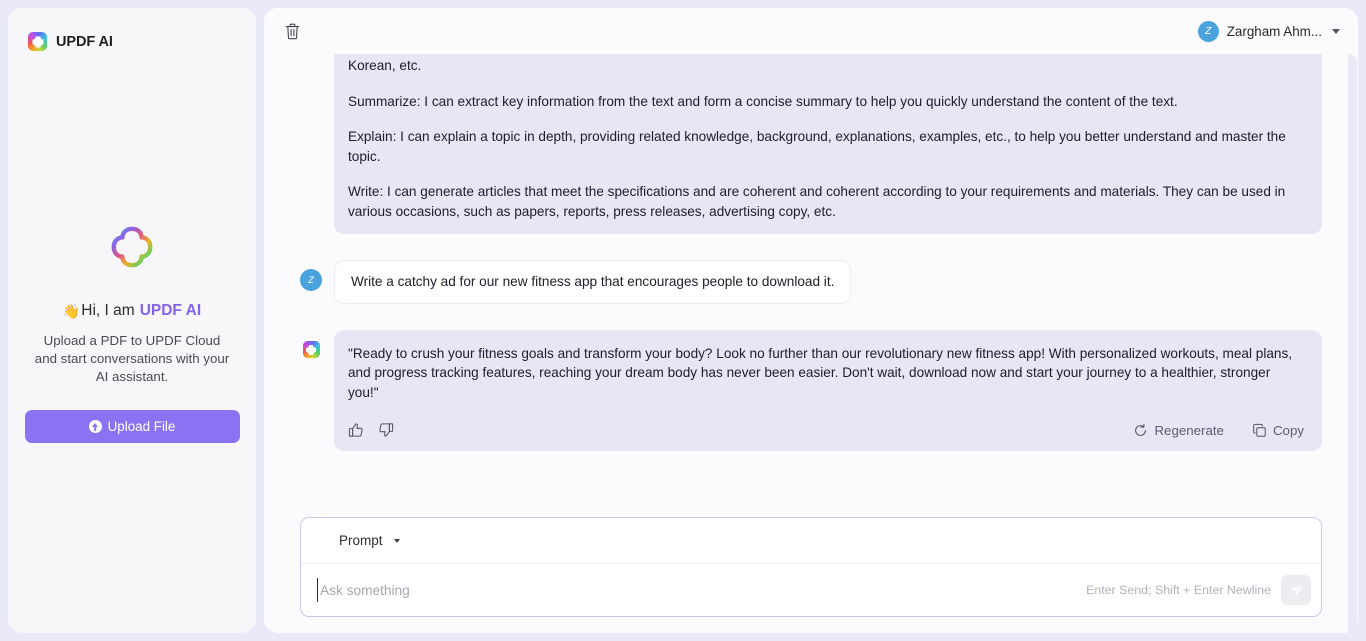  I want to click on upload-file-button: Upload File, so click(132, 426).